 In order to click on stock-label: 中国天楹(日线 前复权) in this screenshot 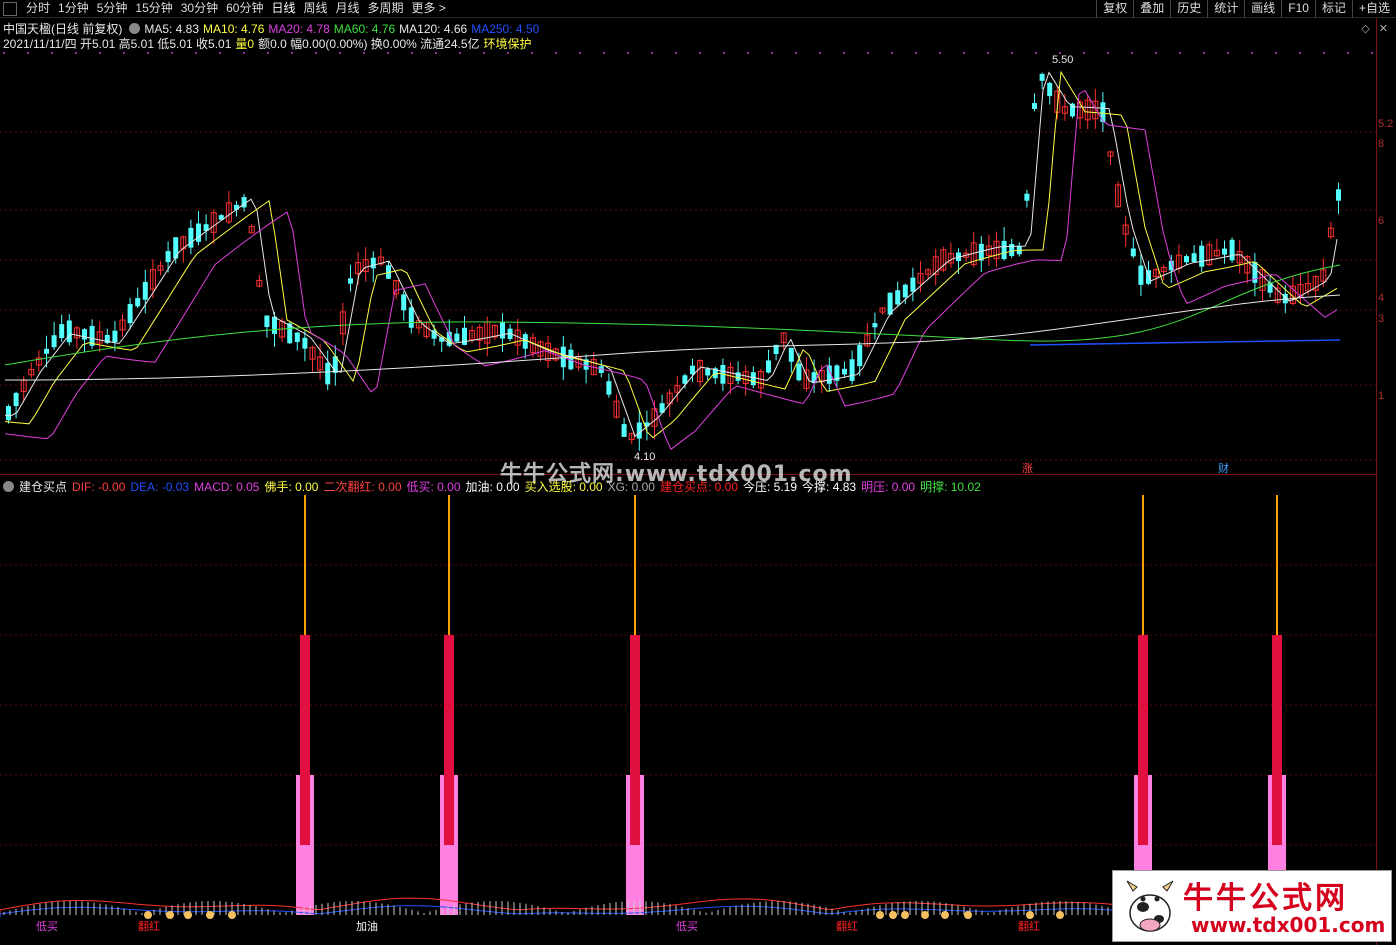, I will do `click(62, 29)`.